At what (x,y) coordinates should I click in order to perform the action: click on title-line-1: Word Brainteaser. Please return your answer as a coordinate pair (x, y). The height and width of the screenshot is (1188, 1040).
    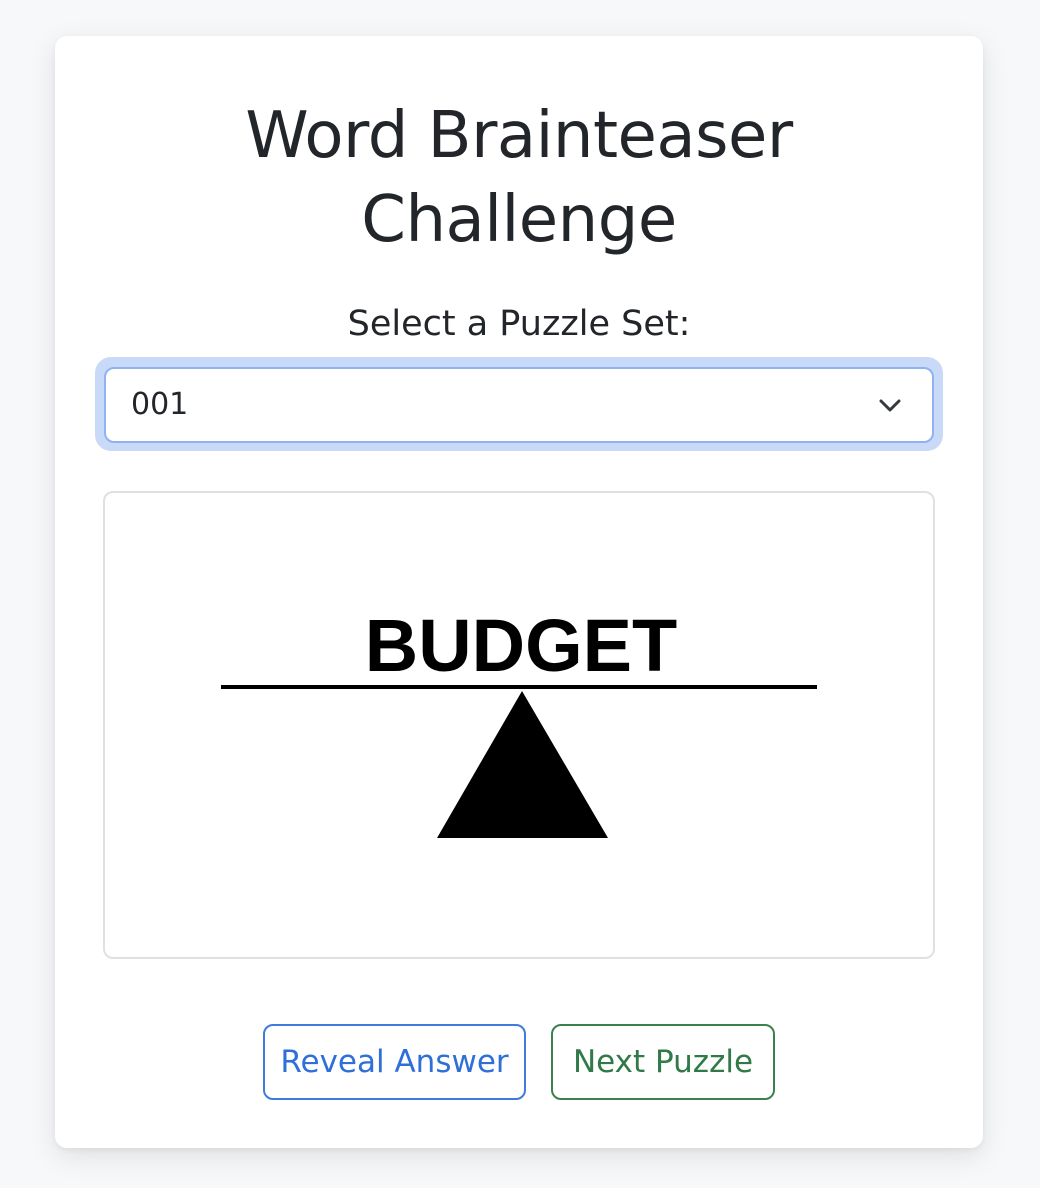
    Looking at the image, I should click on (519, 136).